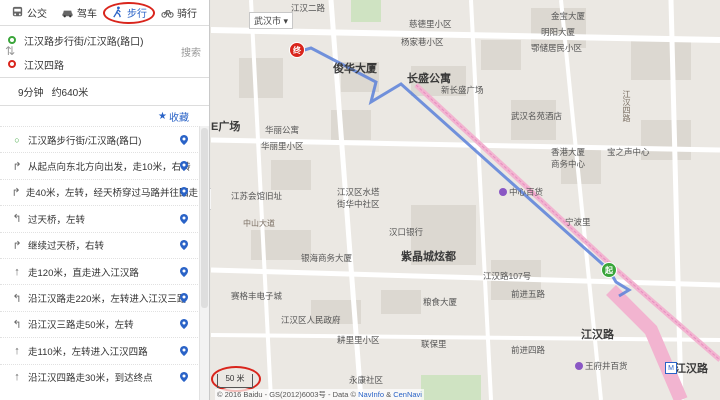  Describe the element at coordinates (558, 32) in the screenshot. I see `map-label: 明阳大厦` at that location.